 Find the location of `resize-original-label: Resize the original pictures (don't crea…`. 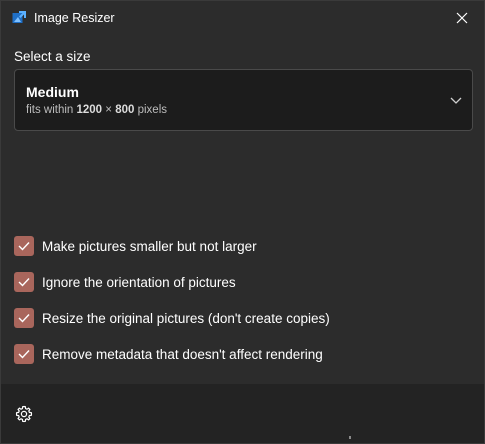

resize-original-label: Resize the original pictures (don't crea… is located at coordinates (186, 318).